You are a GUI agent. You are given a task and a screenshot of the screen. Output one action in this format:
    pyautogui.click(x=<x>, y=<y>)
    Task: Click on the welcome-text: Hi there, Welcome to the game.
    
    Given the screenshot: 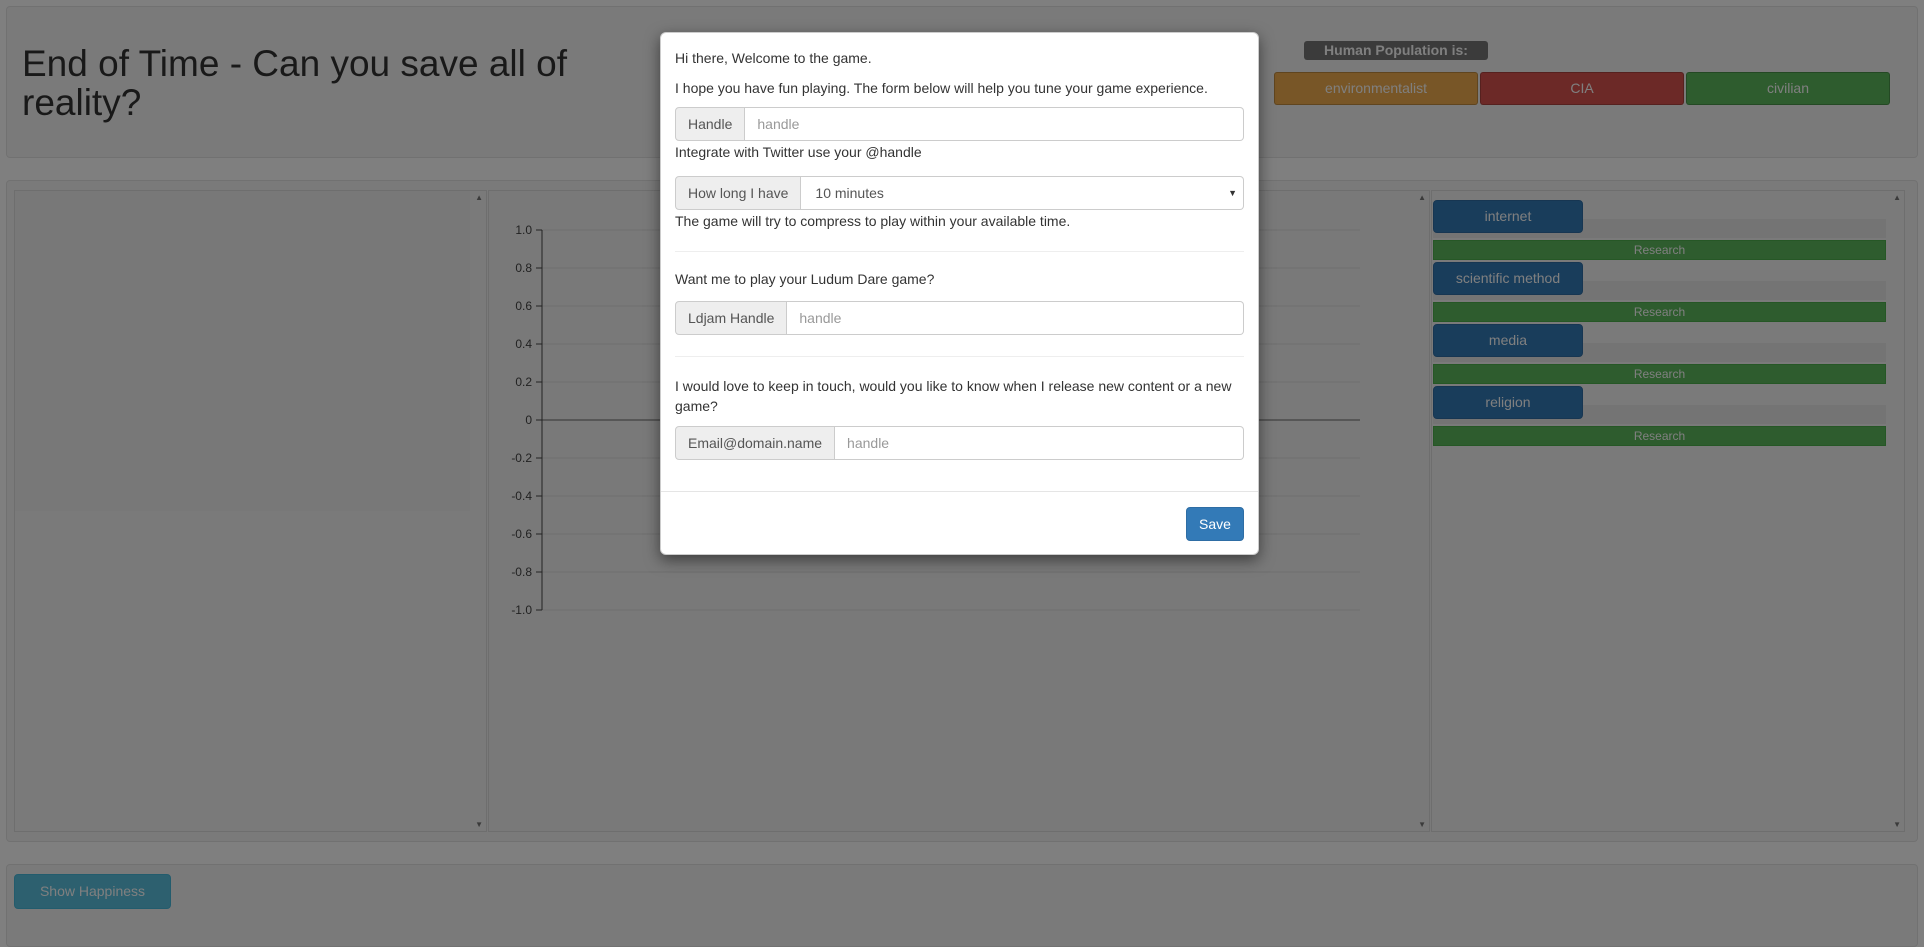 What is the action you would take?
    pyautogui.click(x=773, y=58)
    